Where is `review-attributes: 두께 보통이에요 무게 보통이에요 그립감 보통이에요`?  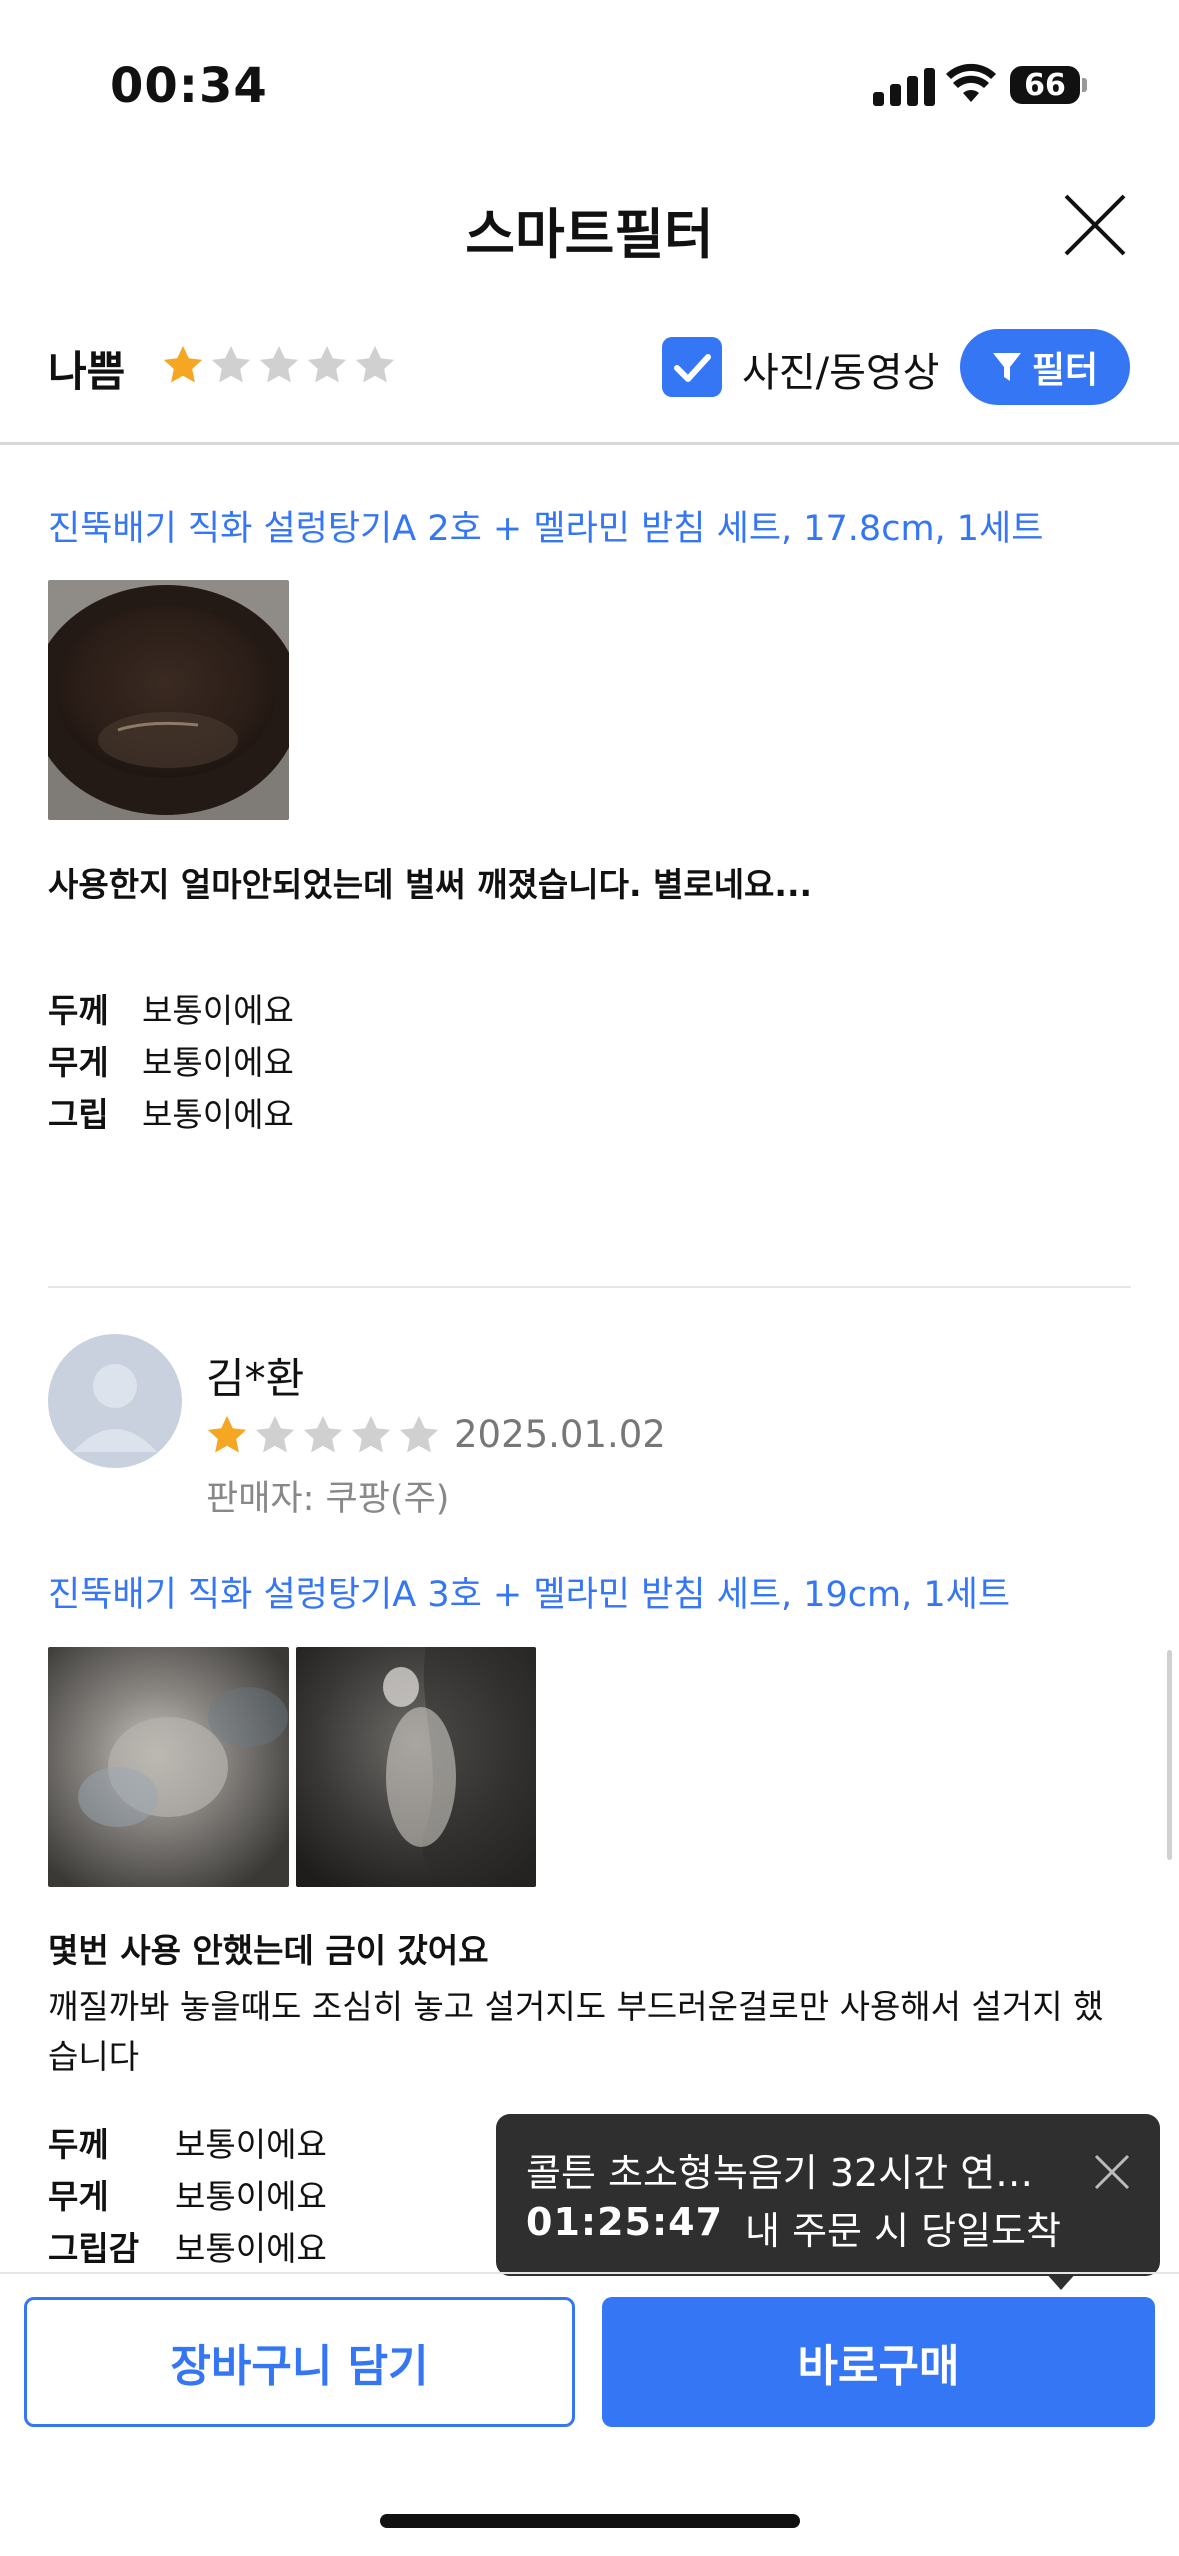
review-attributes: 두께 보통이에요 무게 보통이에요 그립감 보통이에요 is located at coordinates (187, 2196).